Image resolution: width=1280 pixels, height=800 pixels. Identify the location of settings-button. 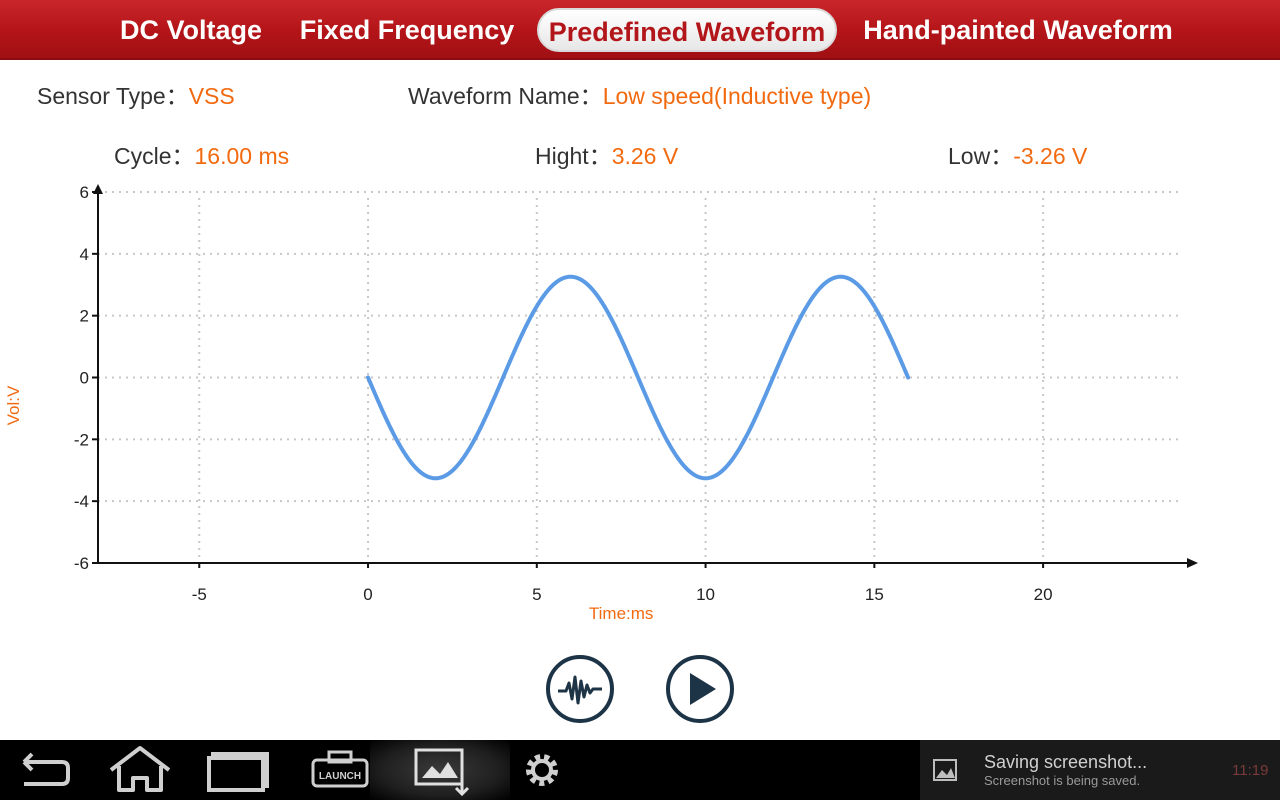
(542, 770).